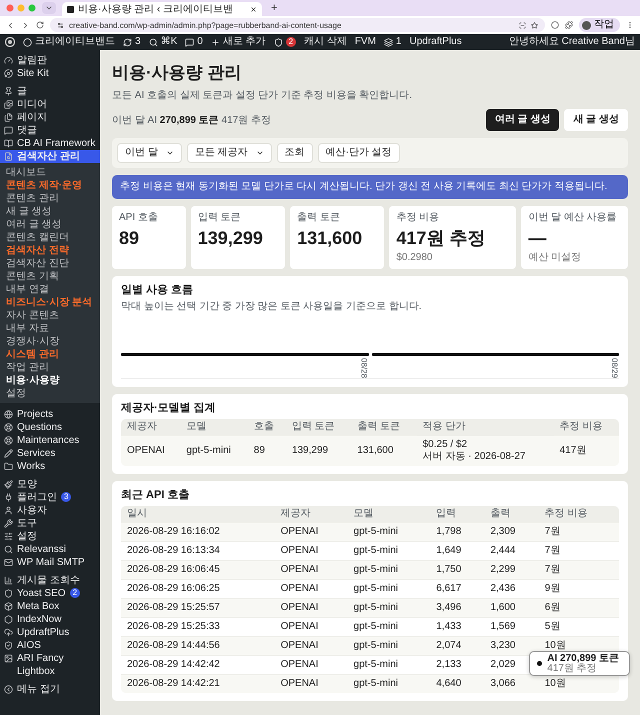 The width and height of the screenshot is (640, 715). What do you see at coordinates (50, 619) in the screenshot?
I see `sidebar-item: IndexNow` at bounding box center [50, 619].